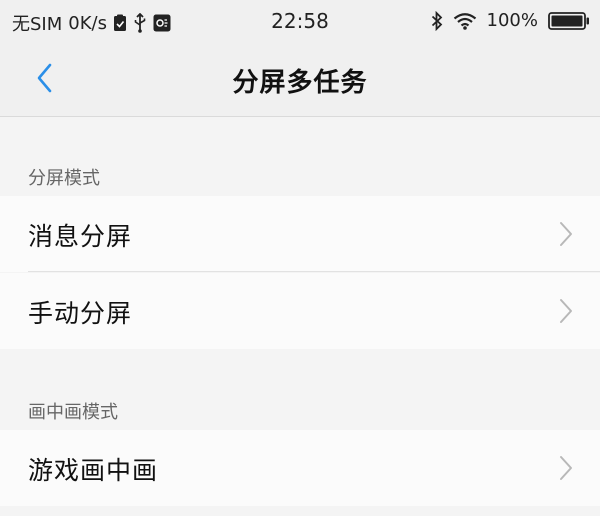 This screenshot has height=516, width=600. Describe the element at coordinates (80, 313) in the screenshot. I see `list-item-label: 手动分屏` at that location.